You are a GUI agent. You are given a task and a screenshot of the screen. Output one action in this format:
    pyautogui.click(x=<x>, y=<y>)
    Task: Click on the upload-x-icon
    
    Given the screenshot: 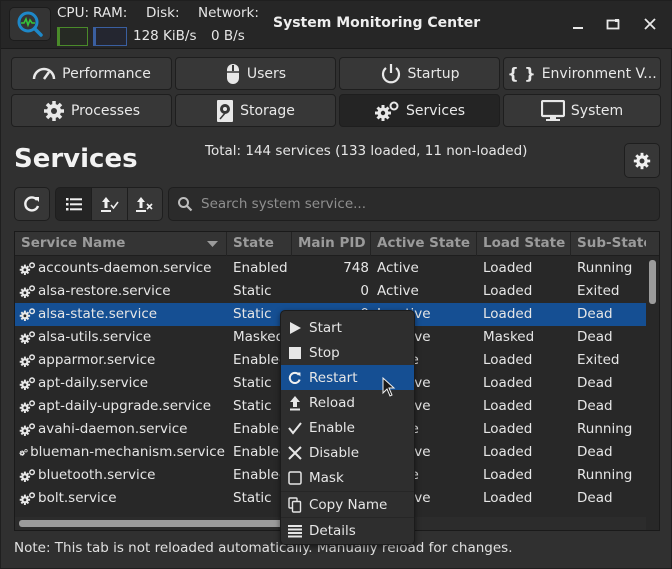 What is the action you would take?
    pyautogui.click(x=144, y=204)
    